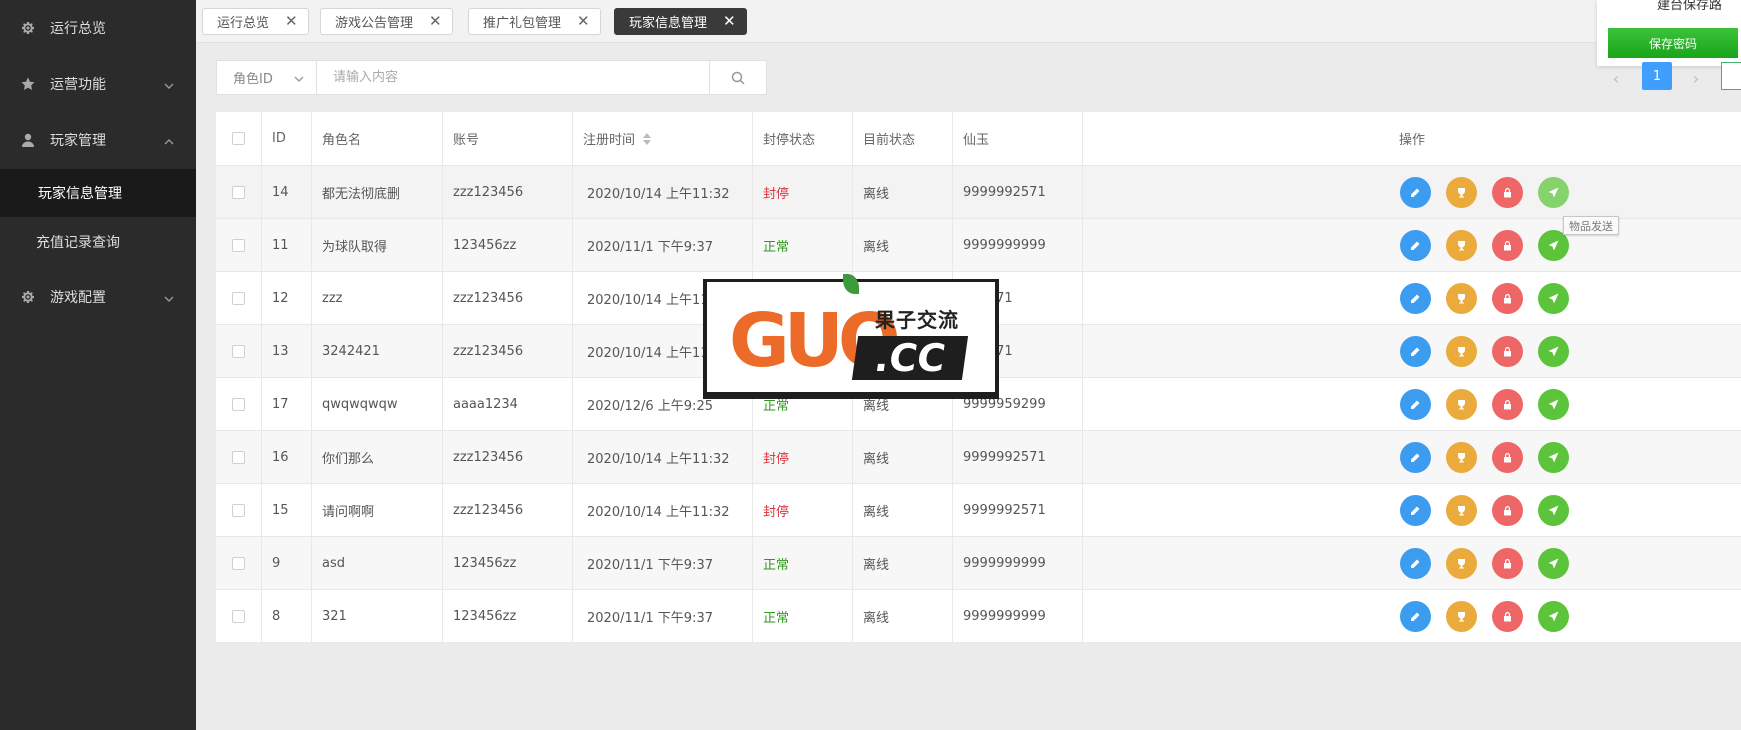  What do you see at coordinates (508, 245) in the screenshot?
I see `cell-account: 123456zz` at bounding box center [508, 245].